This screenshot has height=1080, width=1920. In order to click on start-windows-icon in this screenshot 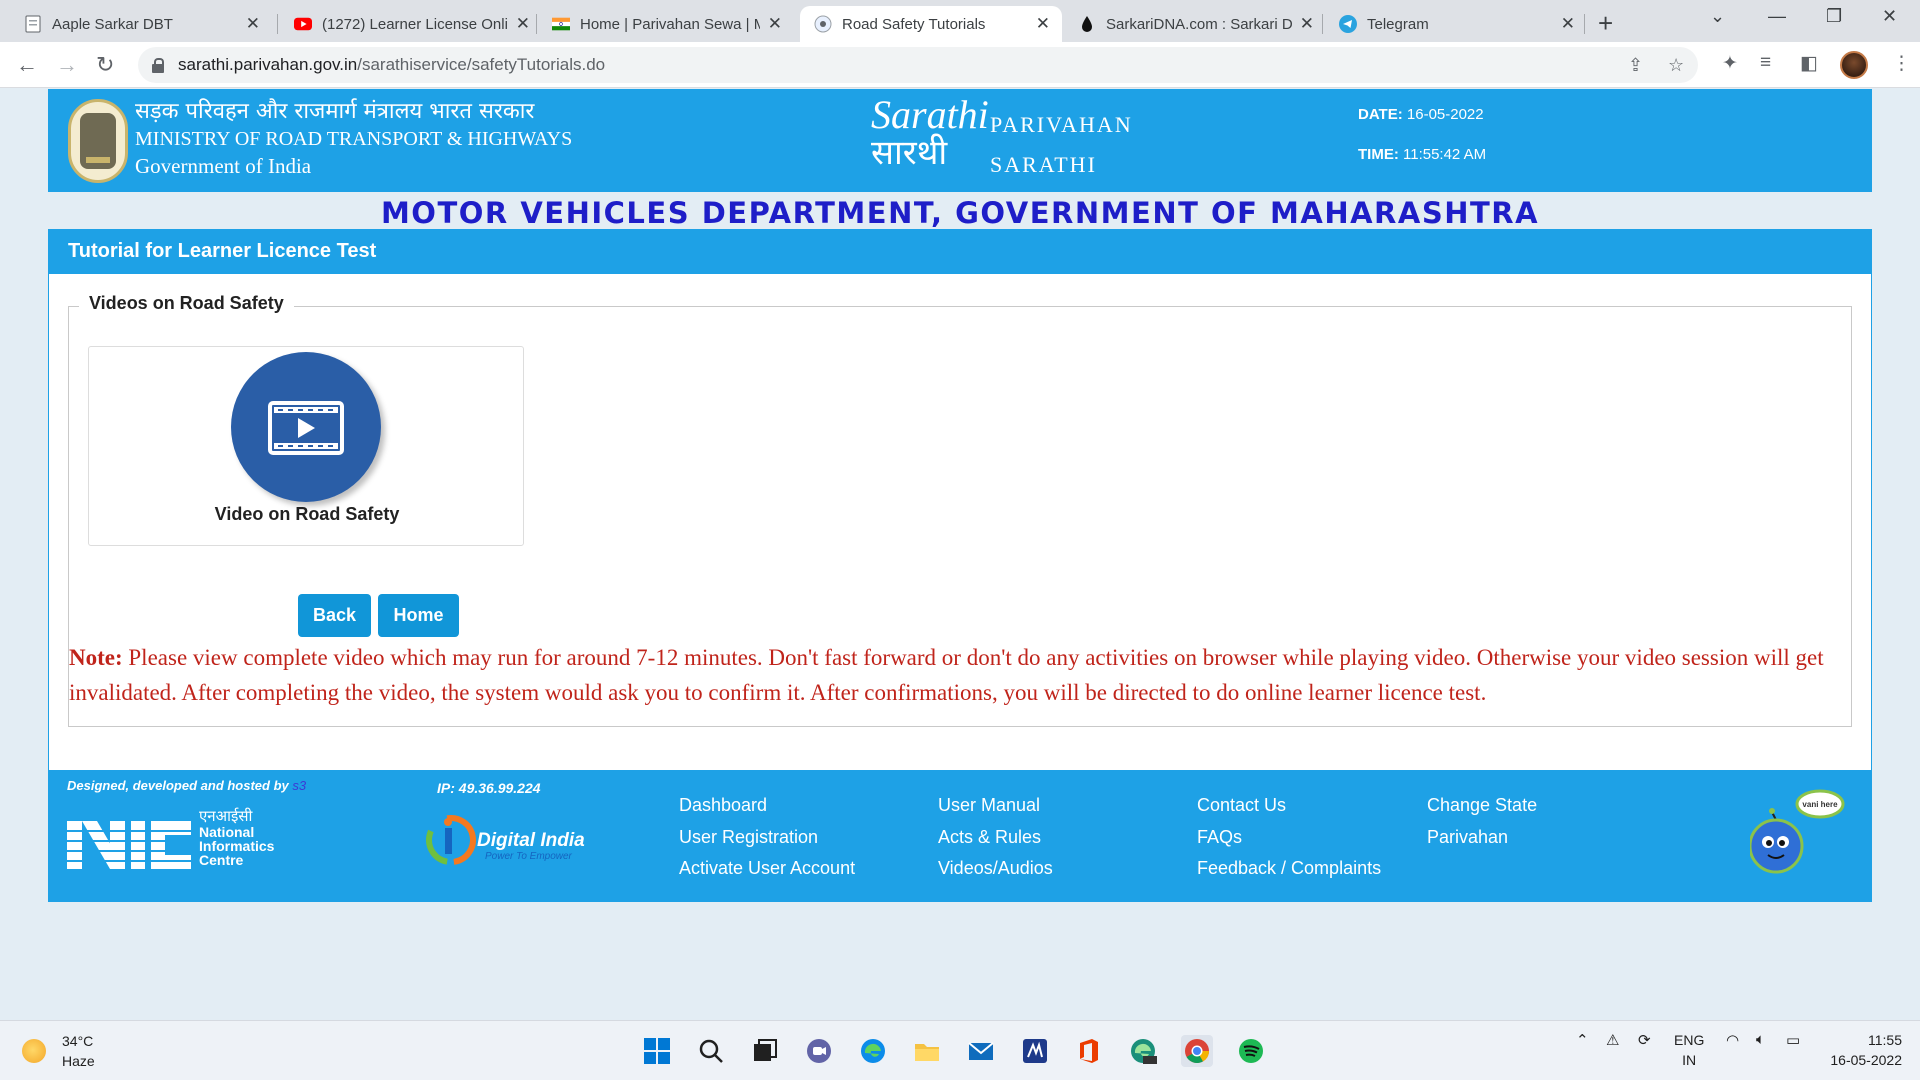, I will do `click(657, 1051)`.